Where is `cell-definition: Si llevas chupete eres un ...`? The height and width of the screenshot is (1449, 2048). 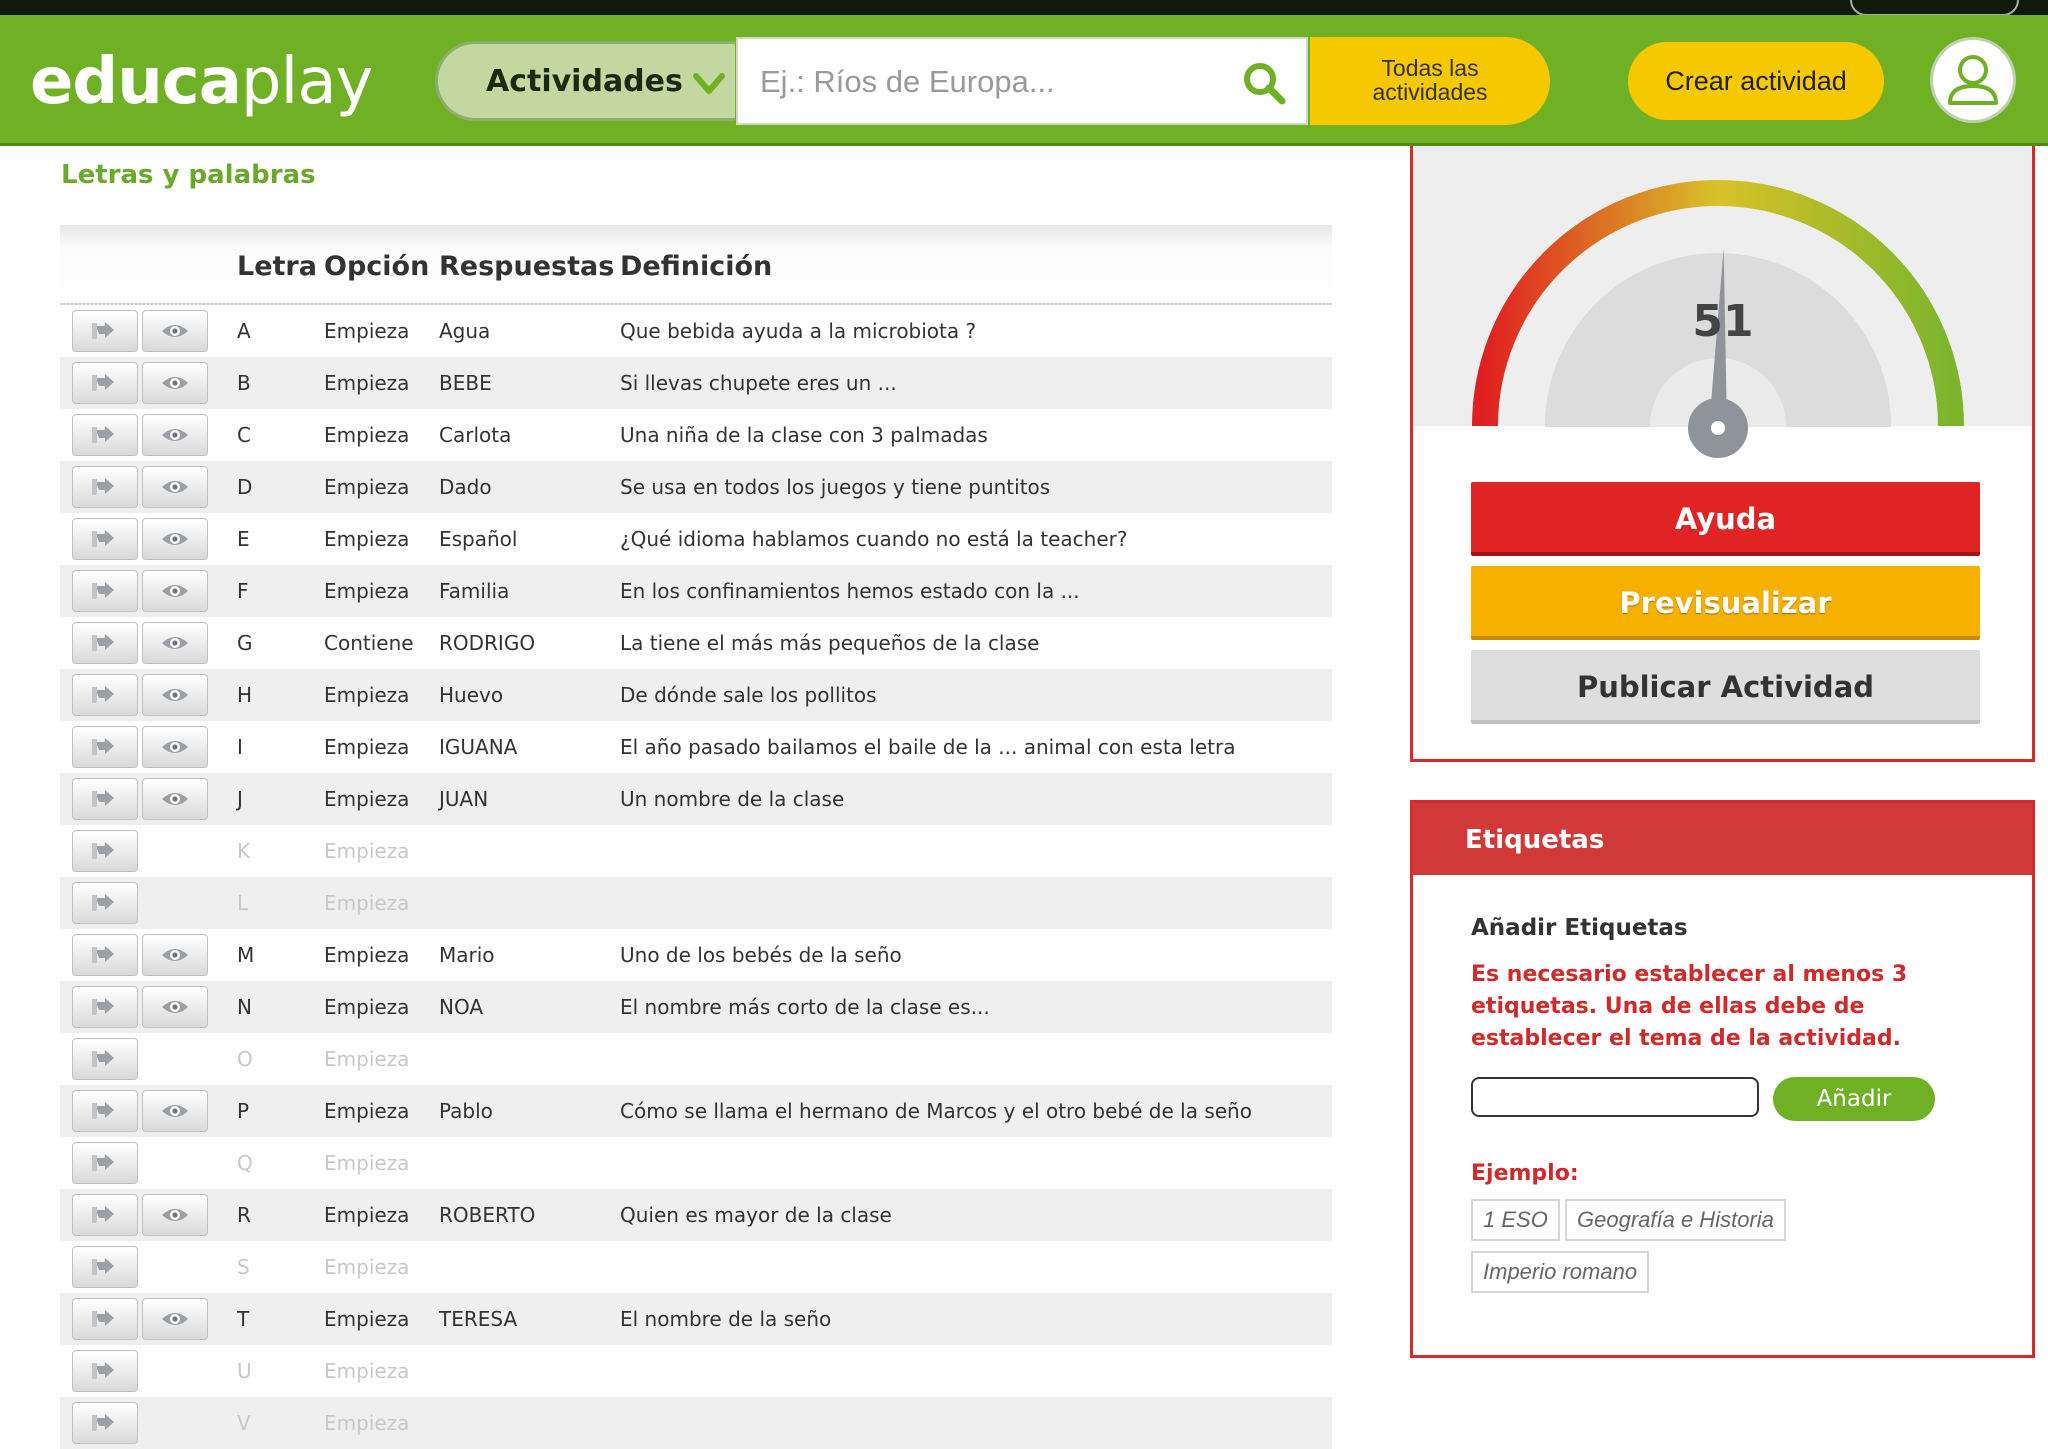 cell-definition: Si llevas chupete eres un ... is located at coordinates (758, 383).